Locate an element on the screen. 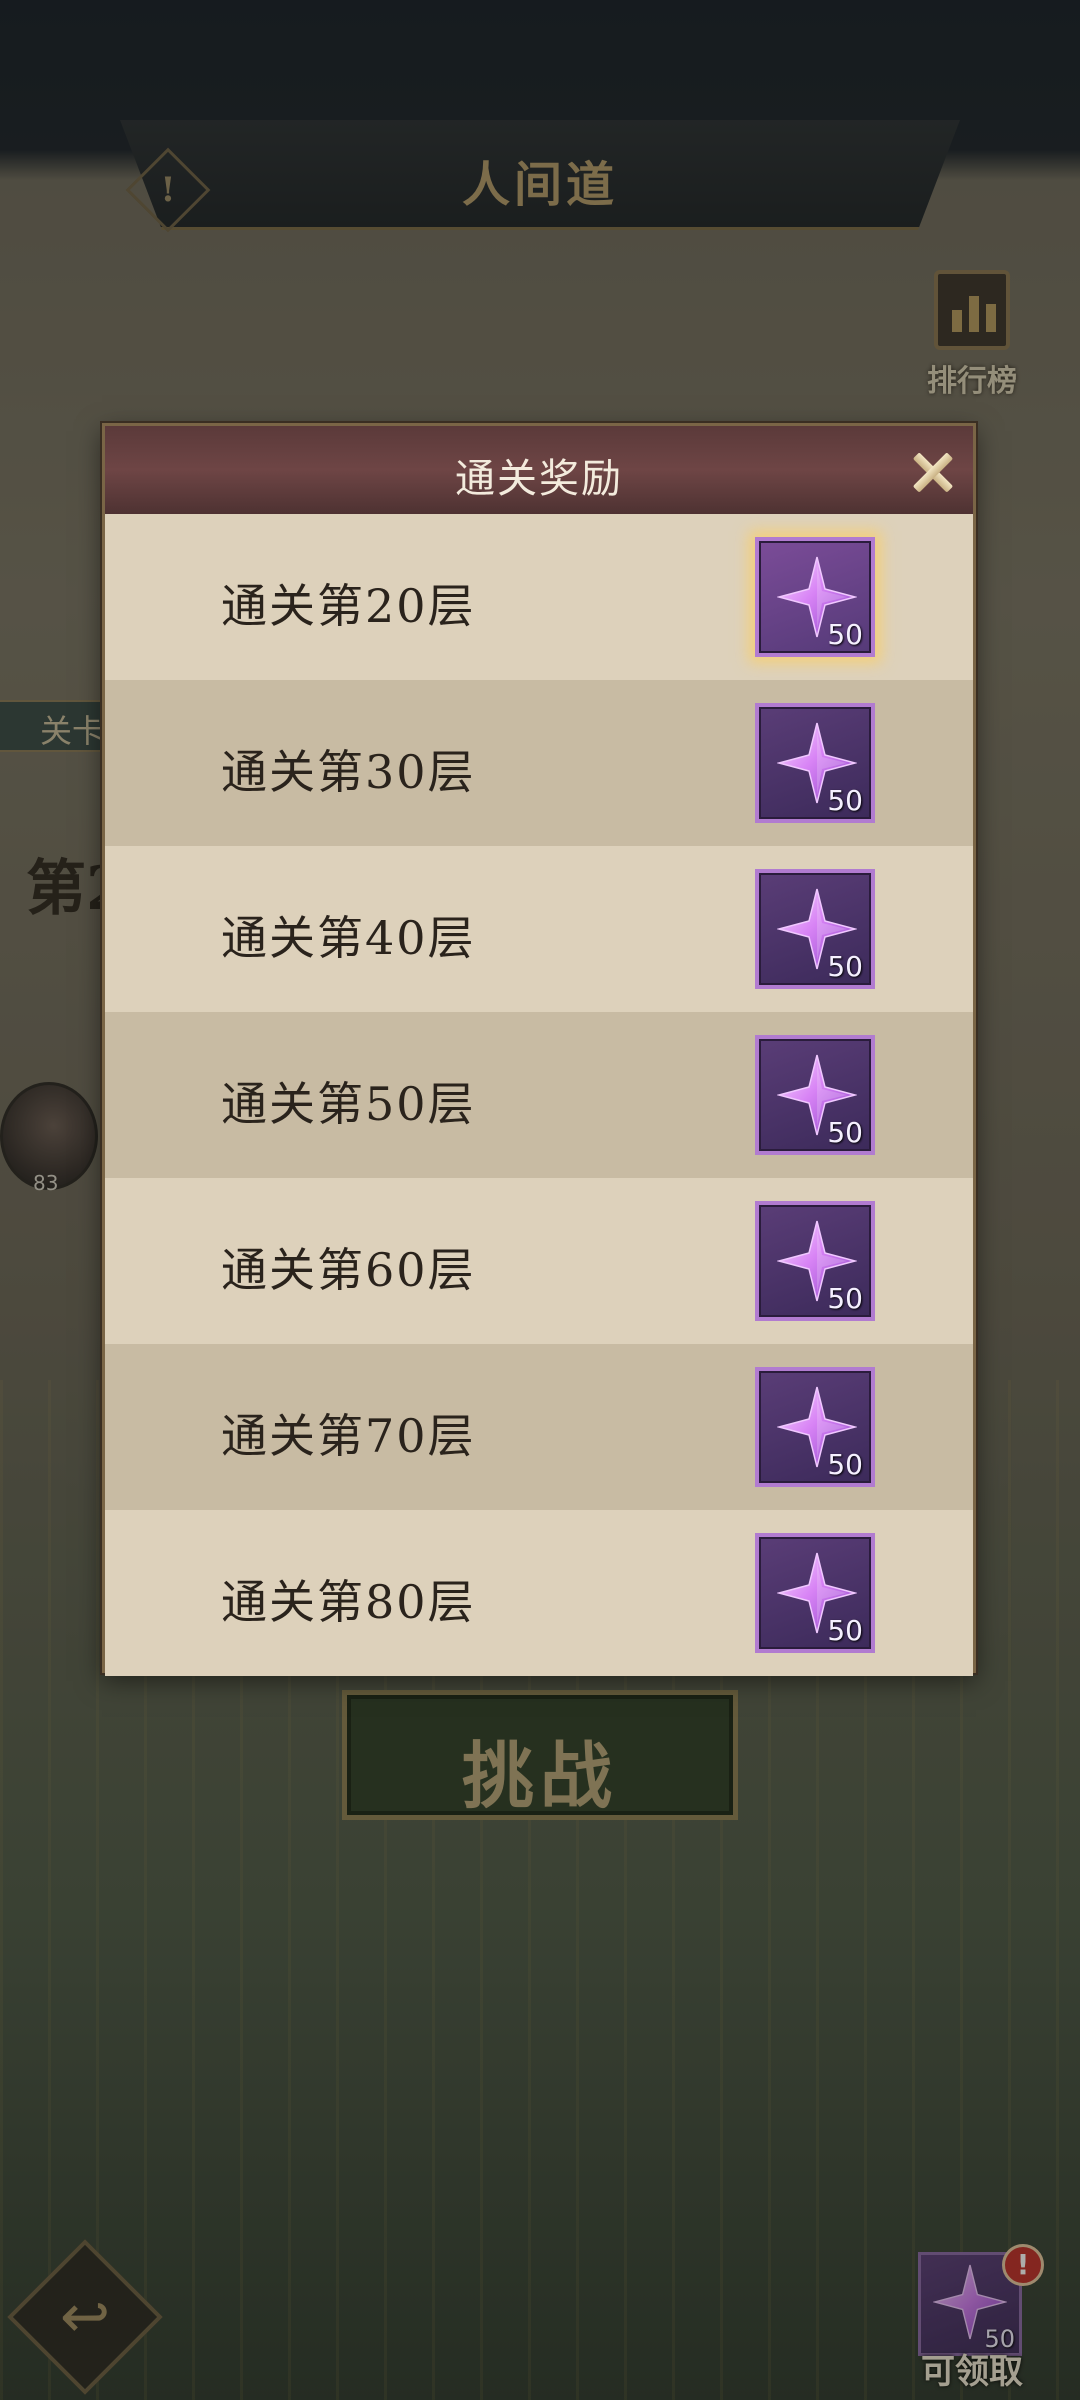  reward-row-label: 通关第50层 is located at coordinates (348, 1104).